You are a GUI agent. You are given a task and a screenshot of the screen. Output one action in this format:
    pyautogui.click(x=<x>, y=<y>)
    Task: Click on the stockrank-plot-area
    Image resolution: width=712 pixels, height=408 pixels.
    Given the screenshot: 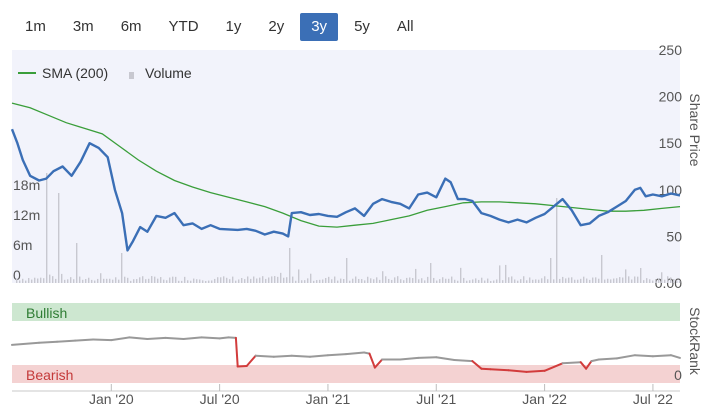 What is the action you would take?
    pyautogui.click(x=346, y=343)
    